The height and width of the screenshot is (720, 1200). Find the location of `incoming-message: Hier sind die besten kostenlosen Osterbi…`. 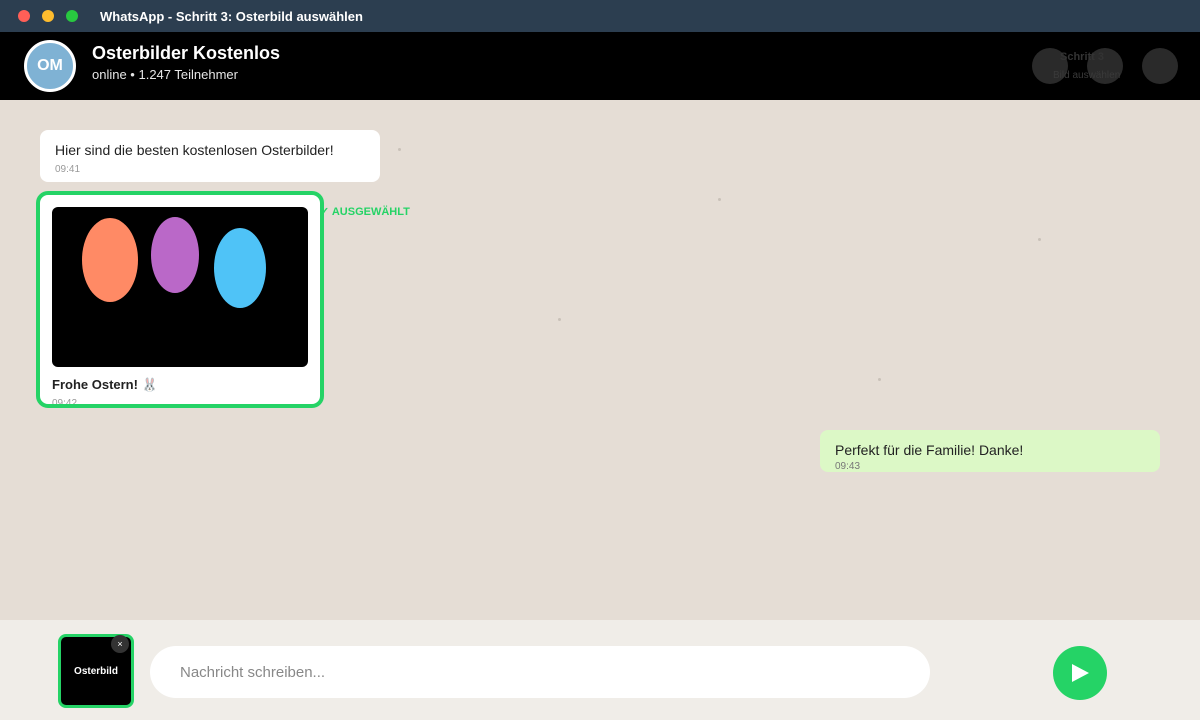

incoming-message: Hier sind die besten kostenlosen Osterbi… is located at coordinates (210, 156).